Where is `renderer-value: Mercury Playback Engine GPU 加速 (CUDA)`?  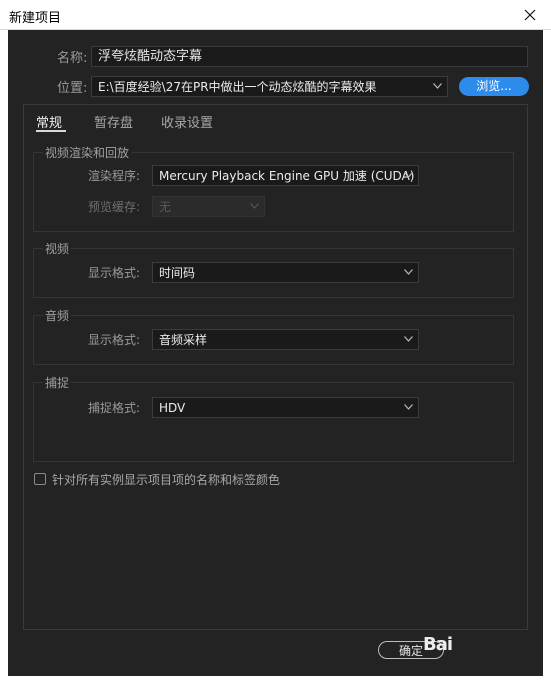
renderer-value: Mercury Playback Engine GPU 加速 (CUDA) is located at coordinates (287, 176).